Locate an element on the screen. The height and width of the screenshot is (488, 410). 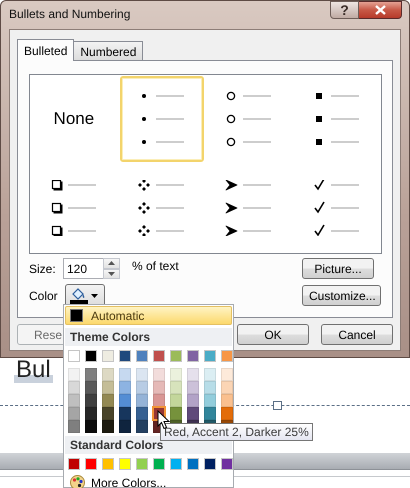
automatic-item: Automatic is located at coordinates (148, 315).